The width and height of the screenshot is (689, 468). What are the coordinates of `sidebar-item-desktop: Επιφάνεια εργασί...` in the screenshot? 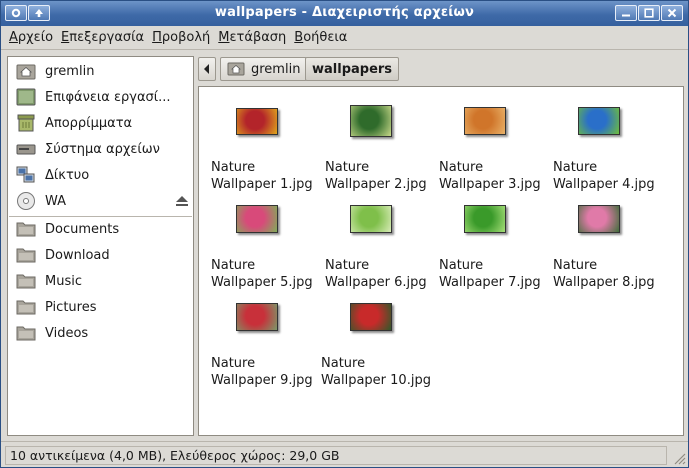 It's located at (100, 97).